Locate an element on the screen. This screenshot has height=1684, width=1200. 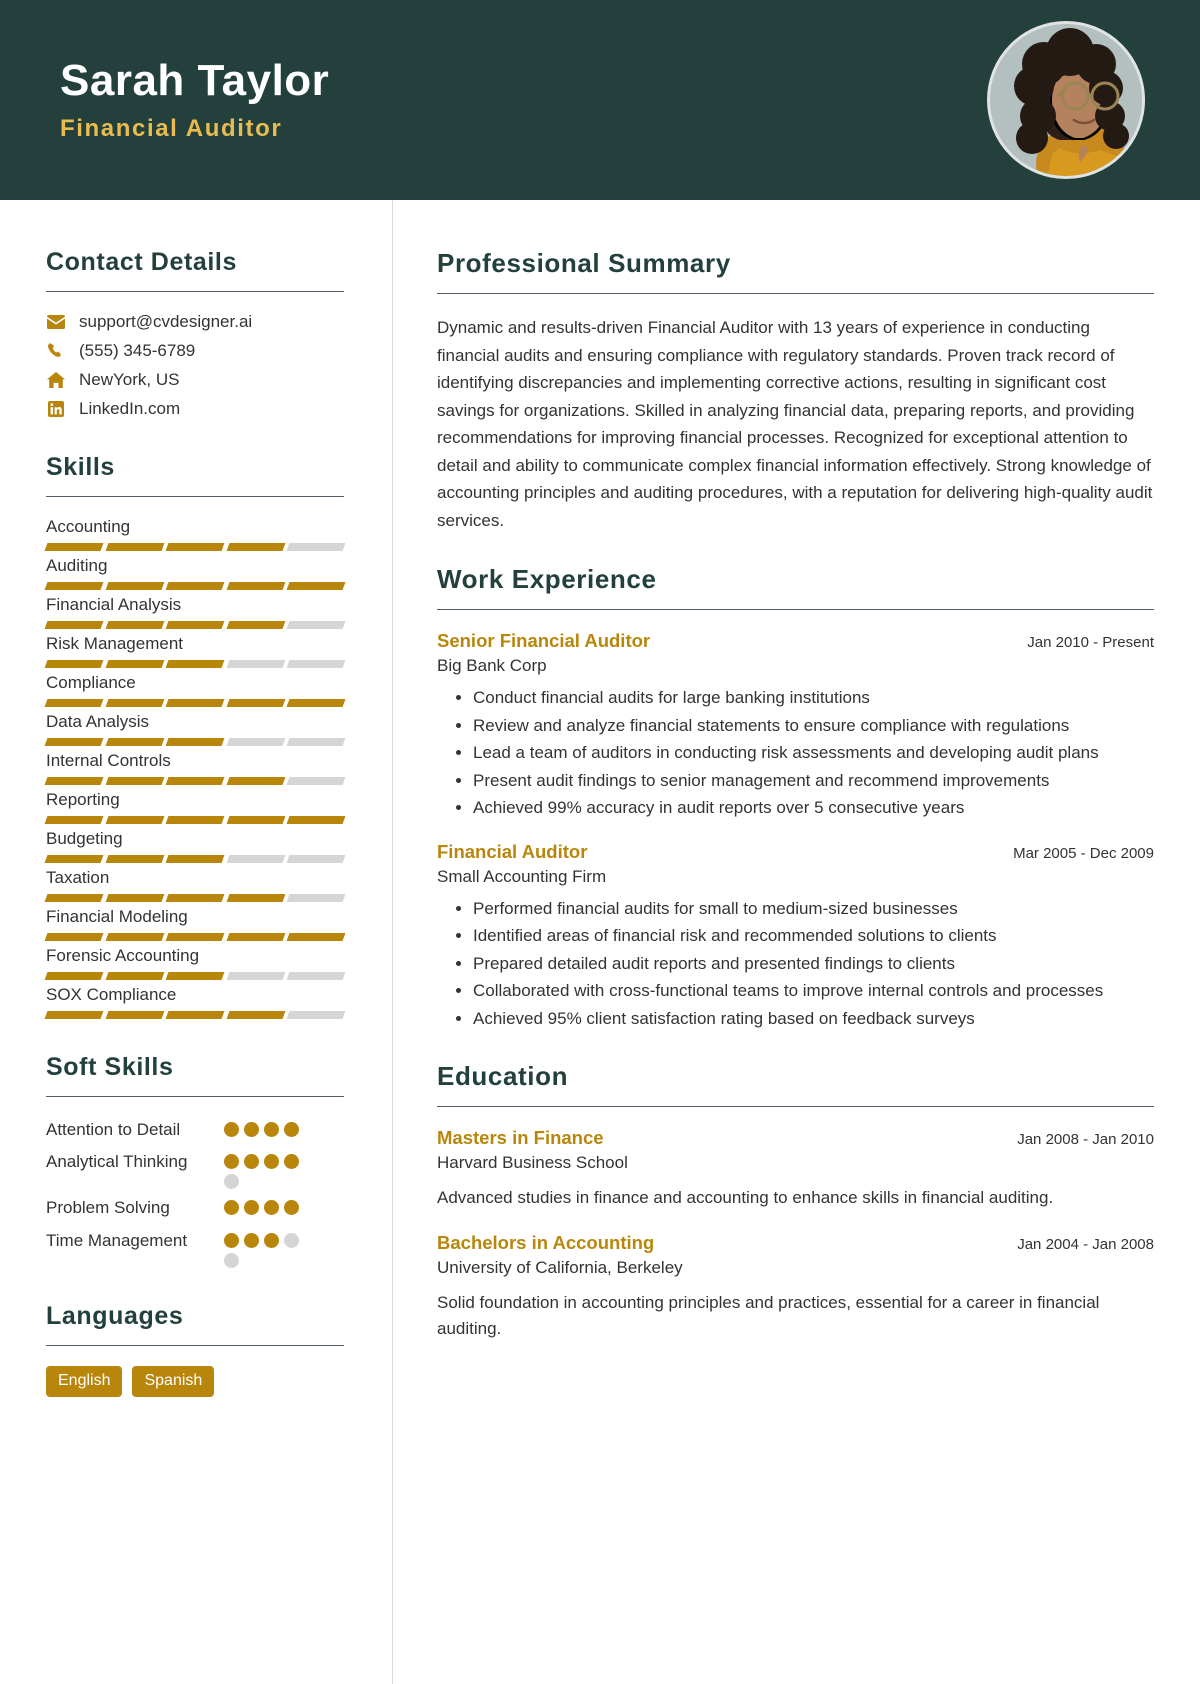
entry-title: Financial Auditor is located at coordinates (512, 851).